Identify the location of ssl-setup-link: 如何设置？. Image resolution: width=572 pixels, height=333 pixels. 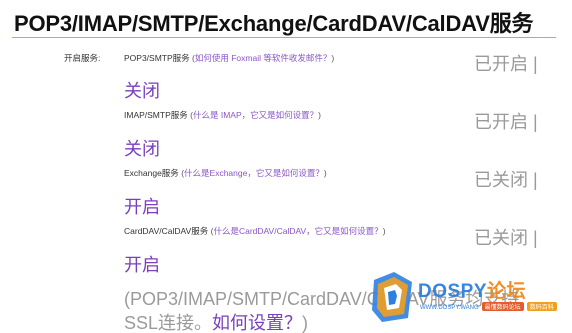
(257, 323).